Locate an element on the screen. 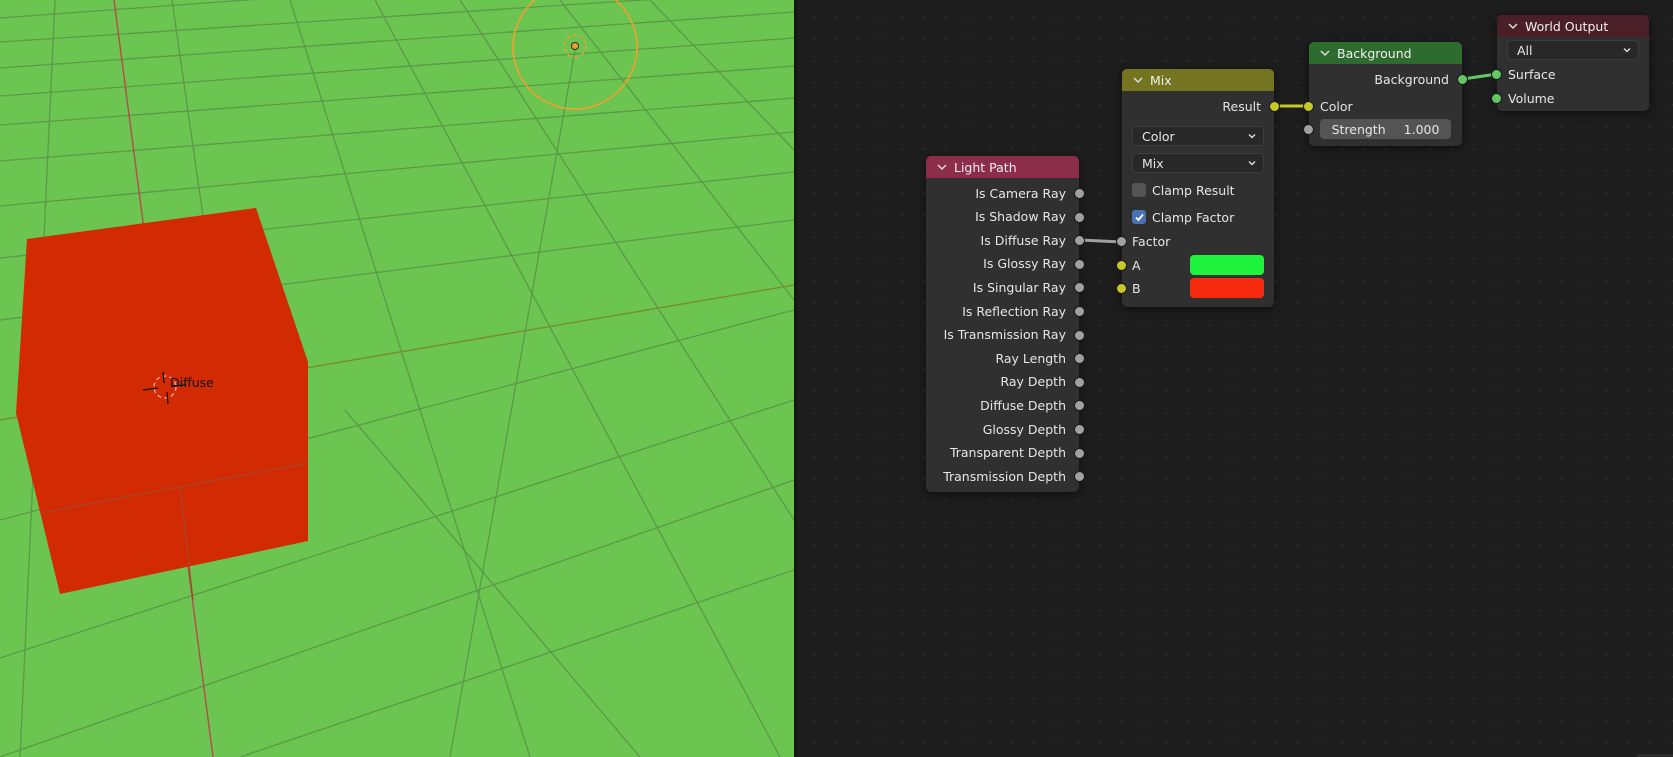 This screenshot has height=757, width=1673. socket-label: B is located at coordinates (1136, 288).